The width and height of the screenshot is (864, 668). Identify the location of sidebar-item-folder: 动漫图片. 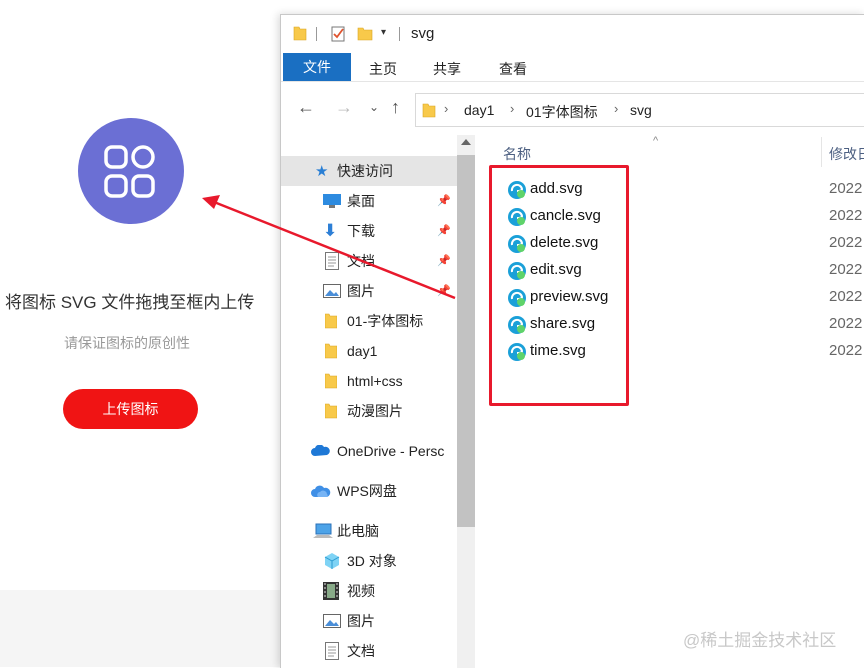
(369, 411).